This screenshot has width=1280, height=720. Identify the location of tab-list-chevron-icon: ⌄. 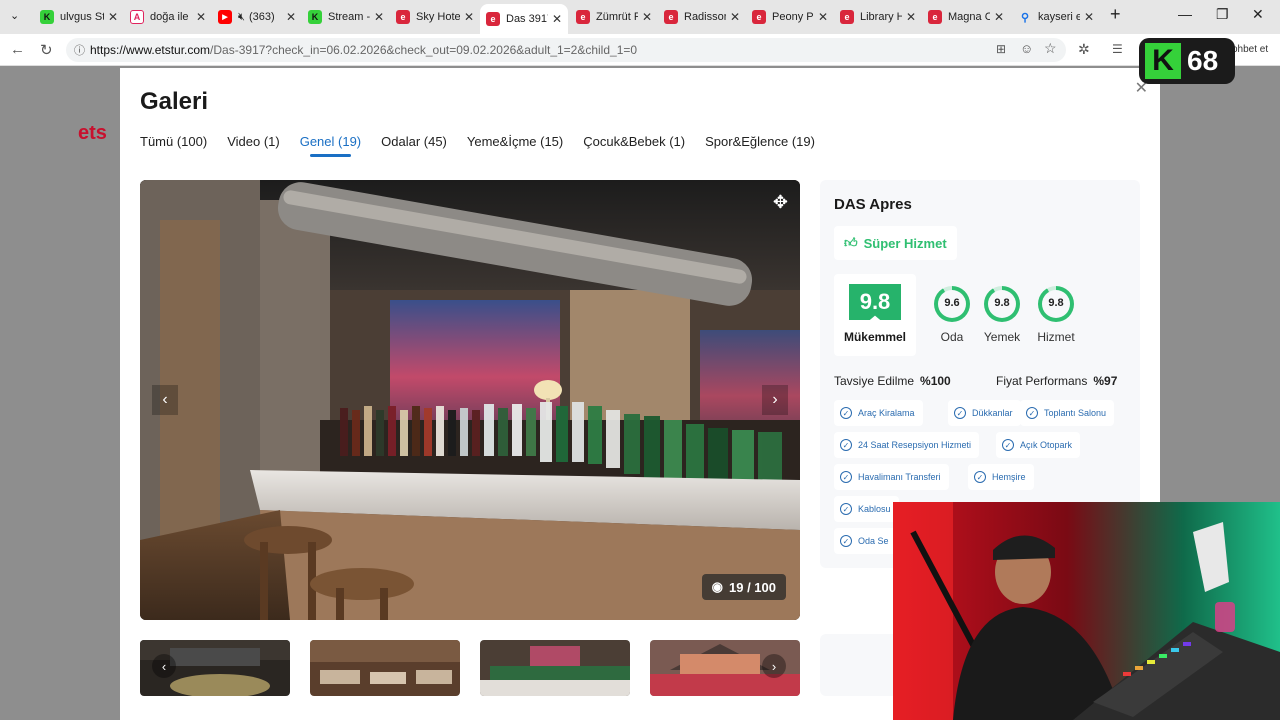
(14, 15).